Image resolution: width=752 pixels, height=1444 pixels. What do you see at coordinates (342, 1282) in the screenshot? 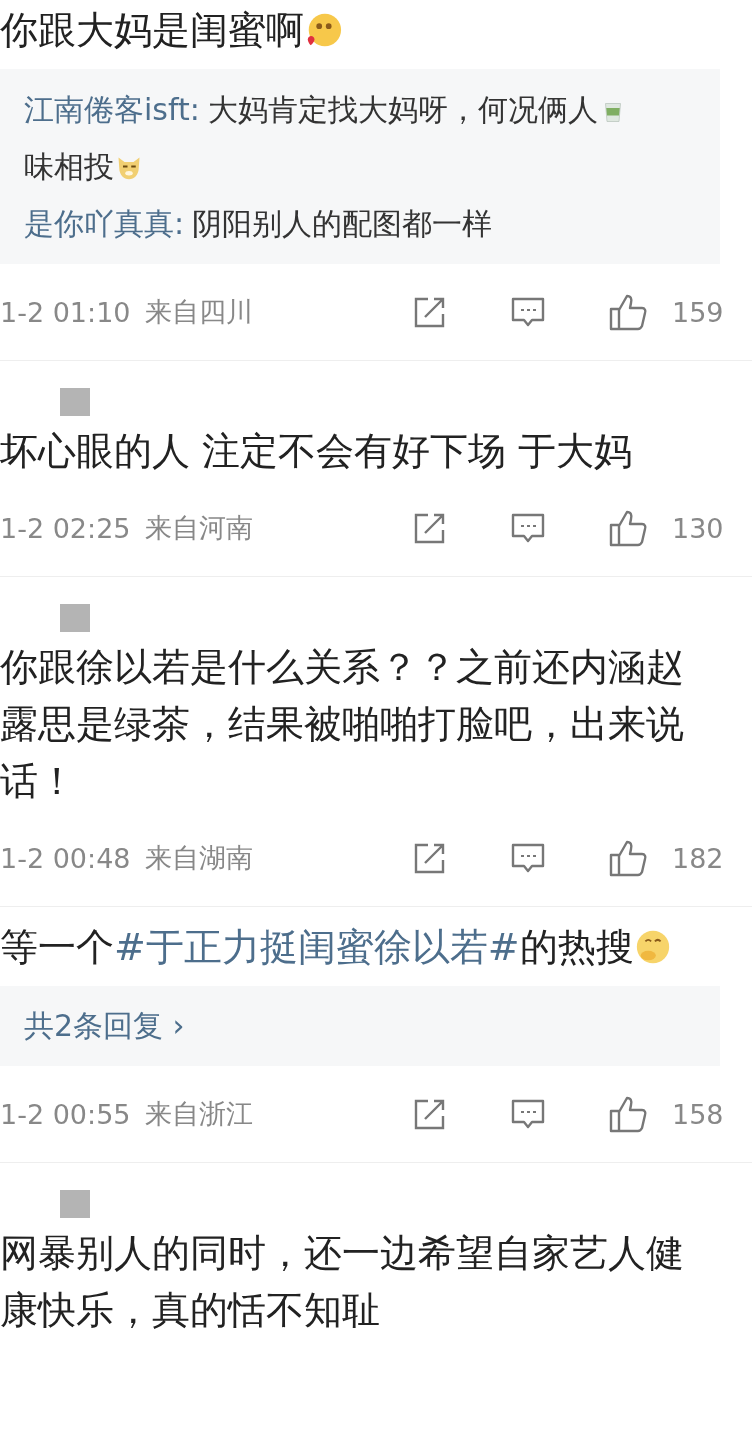
I see `comment-text: 网暴别人的同时，还一边希望自家艺人健康快乐，真的恬不知耻` at bounding box center [342, 1282].